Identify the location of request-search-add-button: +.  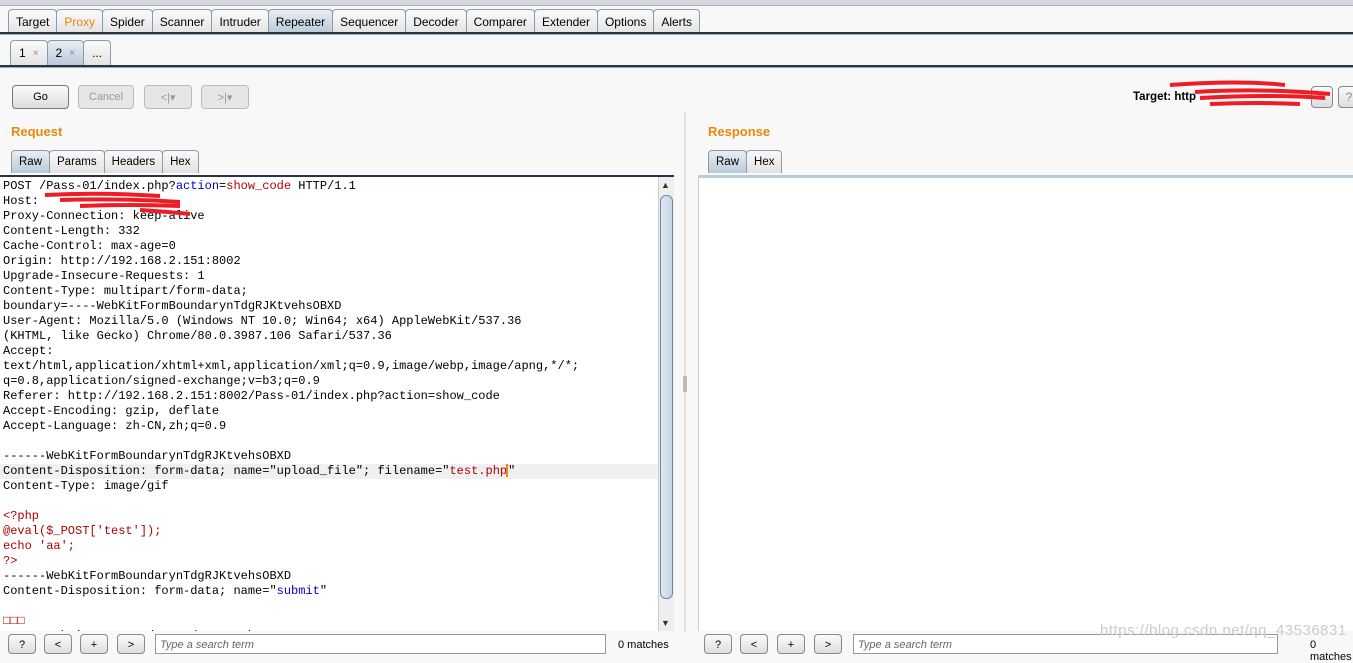
(94, 644).